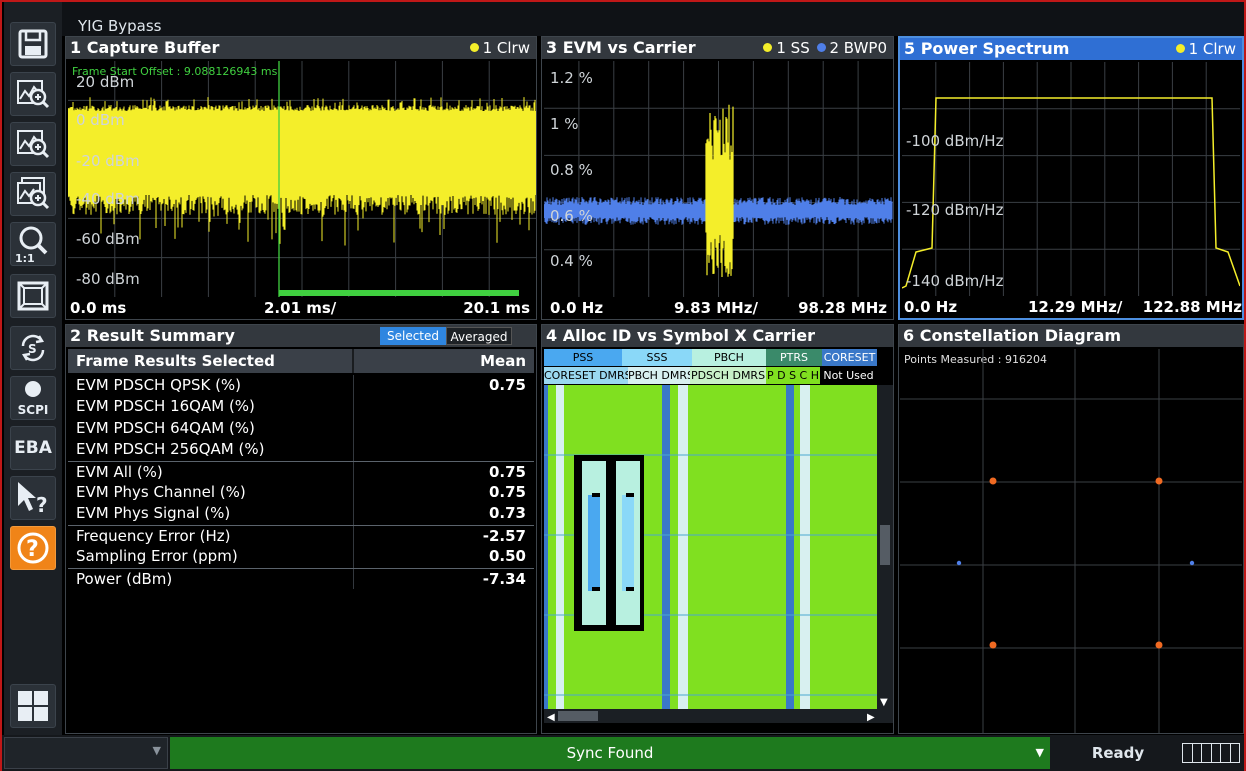 This screenshot has height=771, width=1246. Describe the element at coordinates (301, 450) in the screenshot. I see `table-row: EVM PDSCH 256QAM (%)` at that location.